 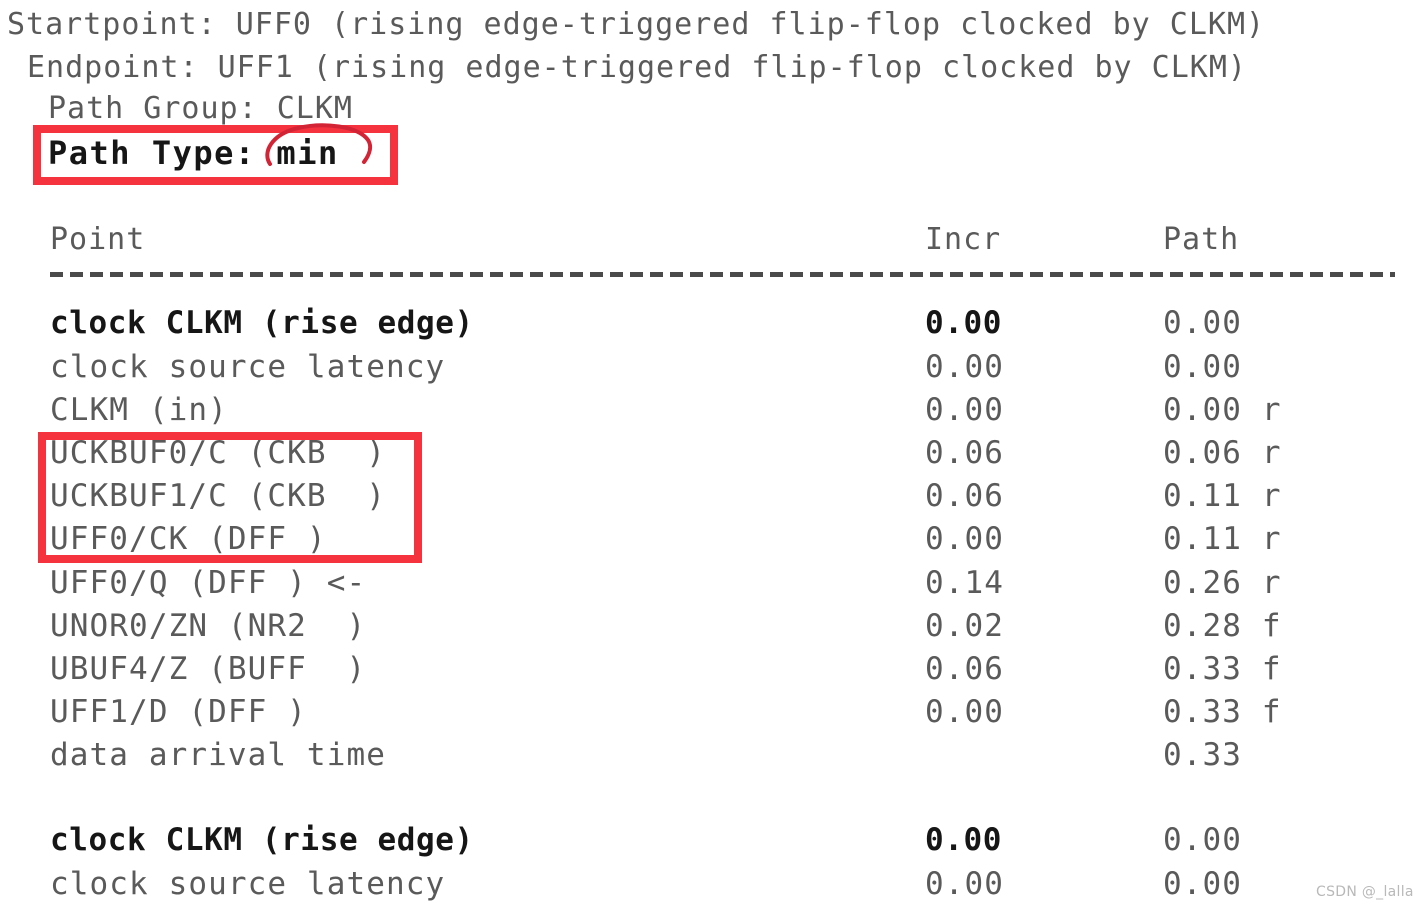 I want to click on table-row-incr: 0.02, so click(x=965, y=626).